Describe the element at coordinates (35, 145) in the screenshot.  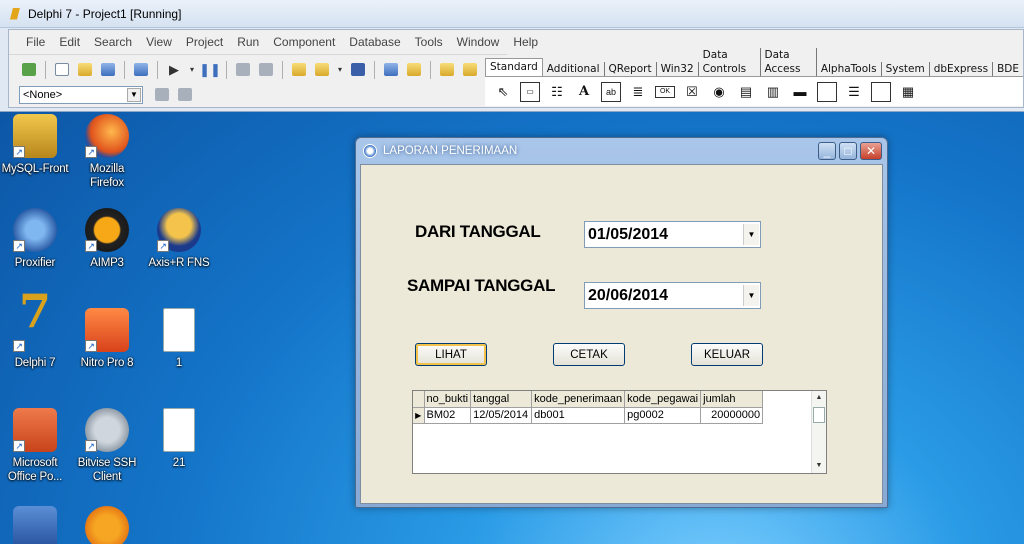
I see `desktop-icon-mysql-front: ↗ MySQL-Front` at that location.